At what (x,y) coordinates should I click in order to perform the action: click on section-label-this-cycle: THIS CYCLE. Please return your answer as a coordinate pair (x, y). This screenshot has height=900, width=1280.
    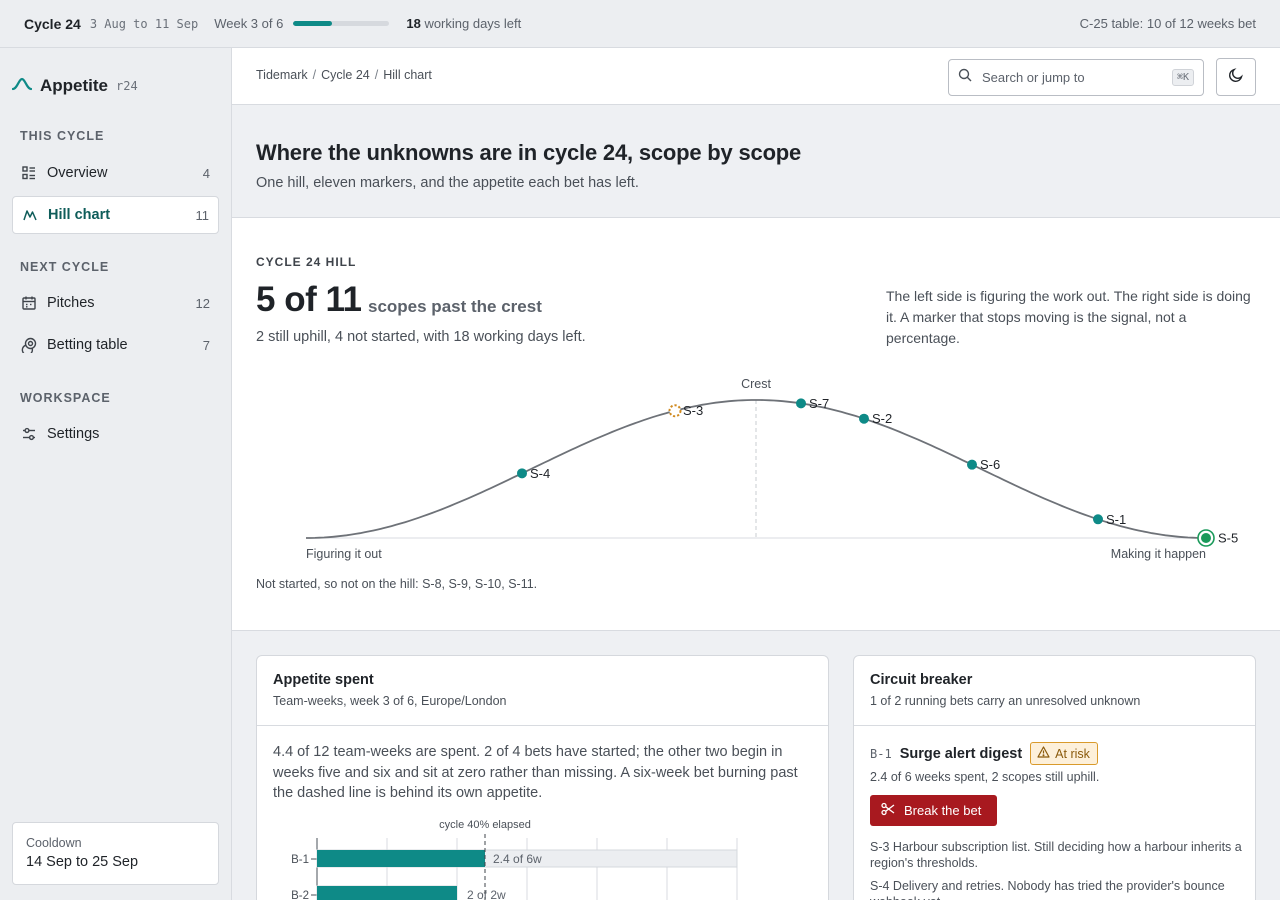
    Looking at the image, I should click on (62, 136).